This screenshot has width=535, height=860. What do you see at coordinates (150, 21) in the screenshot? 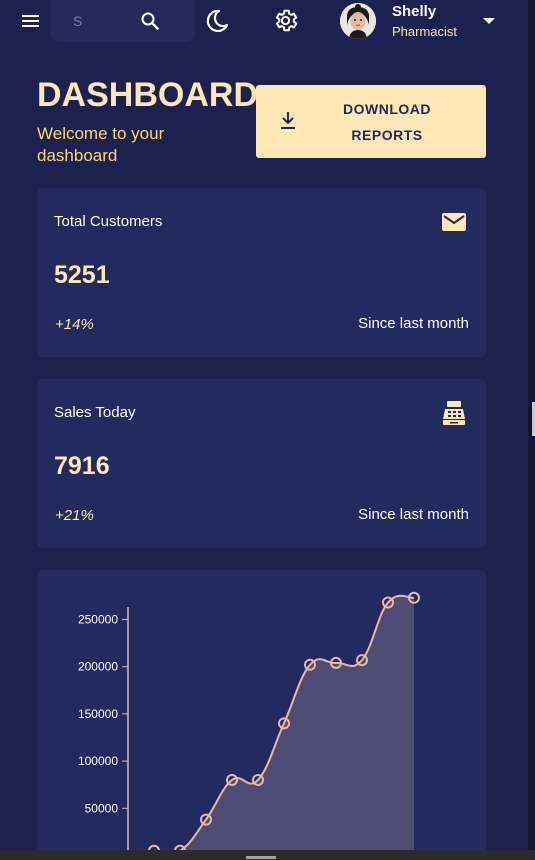
I see `search-icon` at bounding box center [150, 21].